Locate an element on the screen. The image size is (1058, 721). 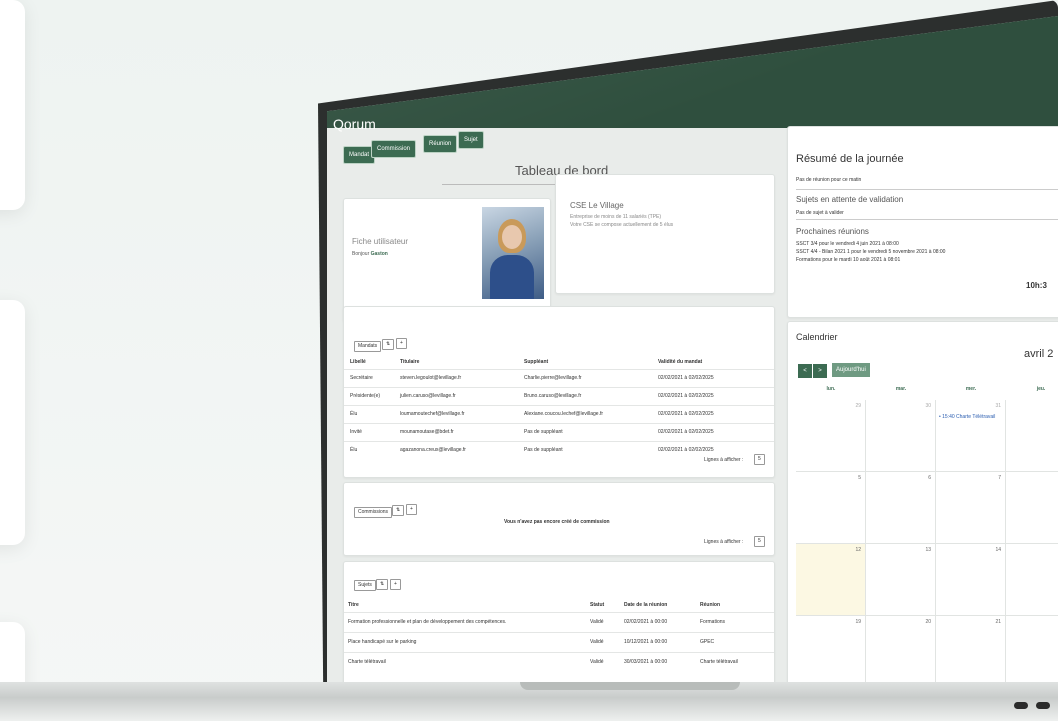
calendar-event: • 15:40 Charte Télétravail is located at coordinates (967, 417).